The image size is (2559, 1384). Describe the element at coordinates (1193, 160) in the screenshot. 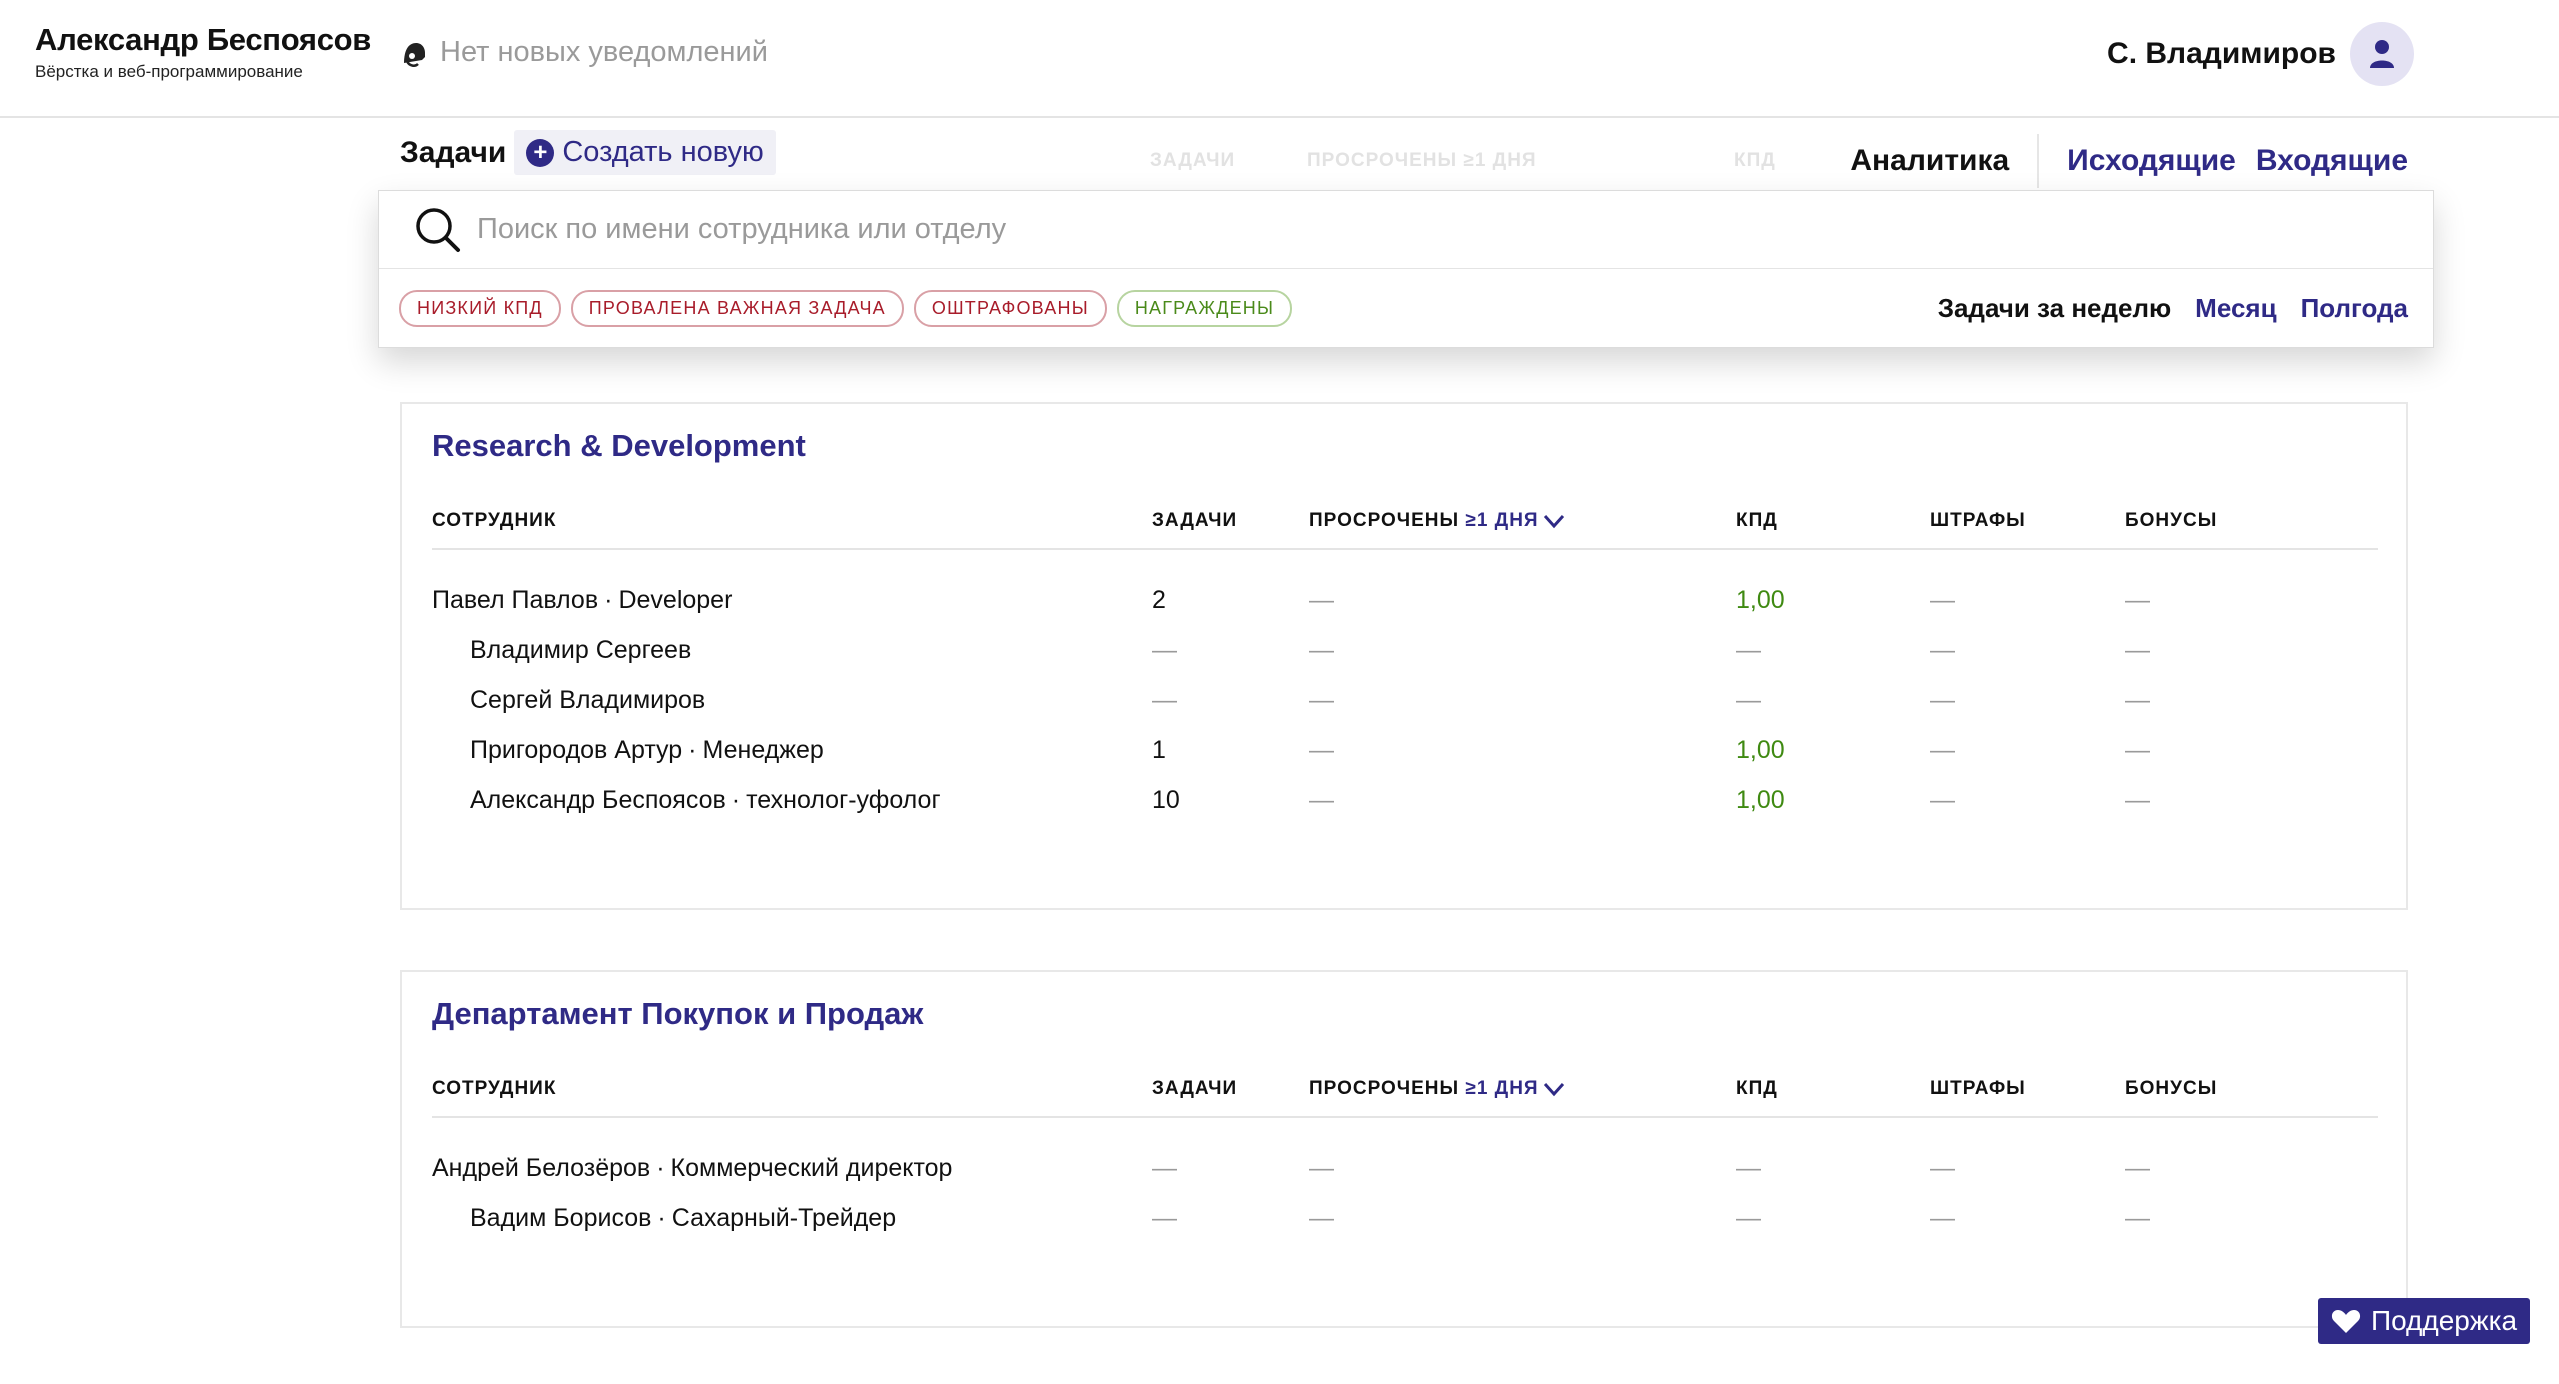

I see `ghost-header-tasks: ЗАДАЧИ` at that location.